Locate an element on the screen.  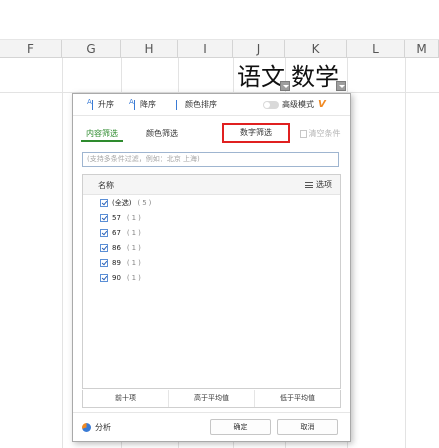
advanced-mode-label: 高级模式 is located at coordinates (298, 104).